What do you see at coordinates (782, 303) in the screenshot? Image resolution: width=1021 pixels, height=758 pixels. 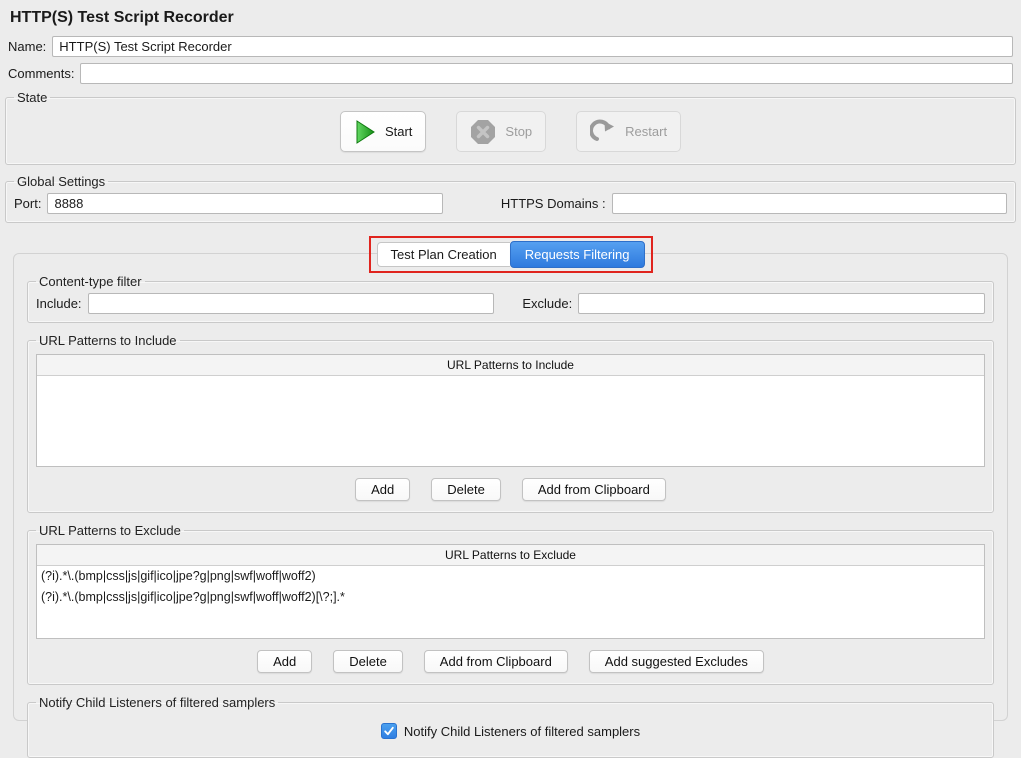 I see `exclude-filter-input` at bounding box center [782, 303].